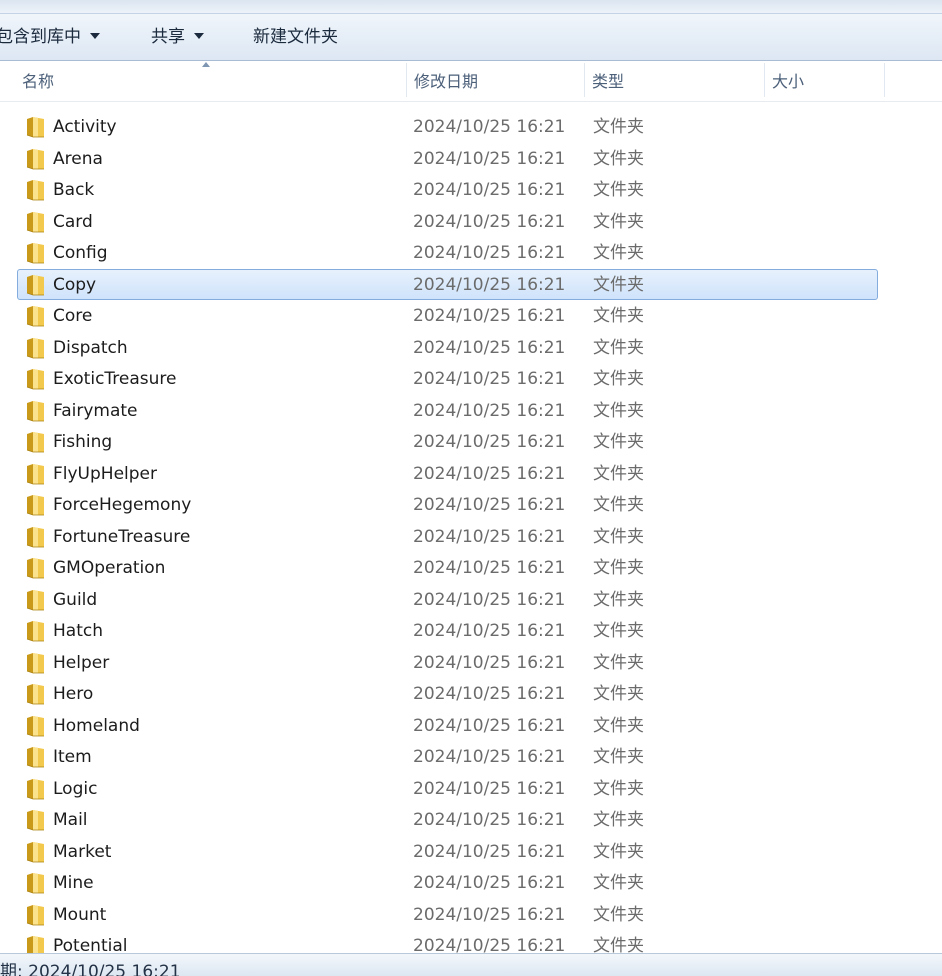 This screenshot has height=976, width=942. What do you see at coordinates (73, 694) in the screenshot?
I see `file-name: Hero` at bounding box center [73, 694].